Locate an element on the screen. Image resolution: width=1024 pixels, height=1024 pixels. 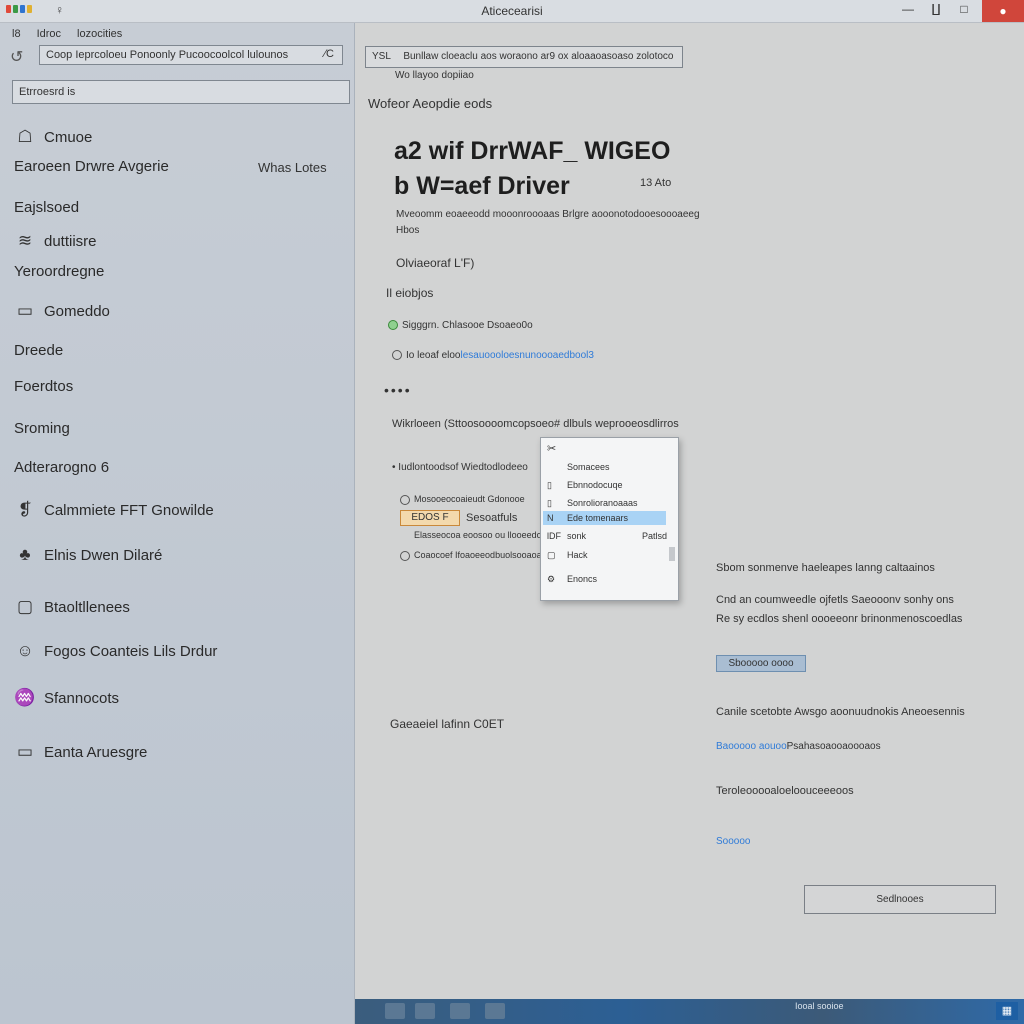
option-1-label: Iudlontoodsof Wiedtodlodeeo is located at coordinates (463, 467).